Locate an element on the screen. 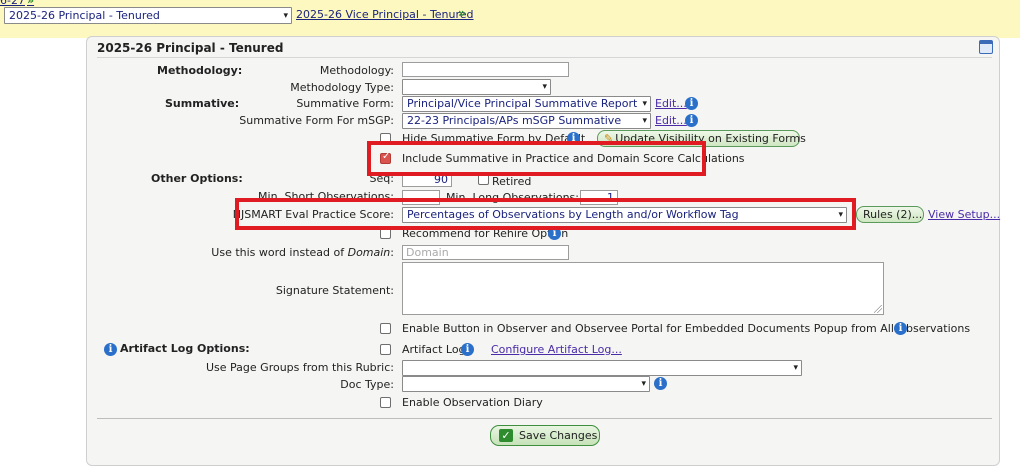  highlight-box-njsmart-score is located at coordinates (545, 214).